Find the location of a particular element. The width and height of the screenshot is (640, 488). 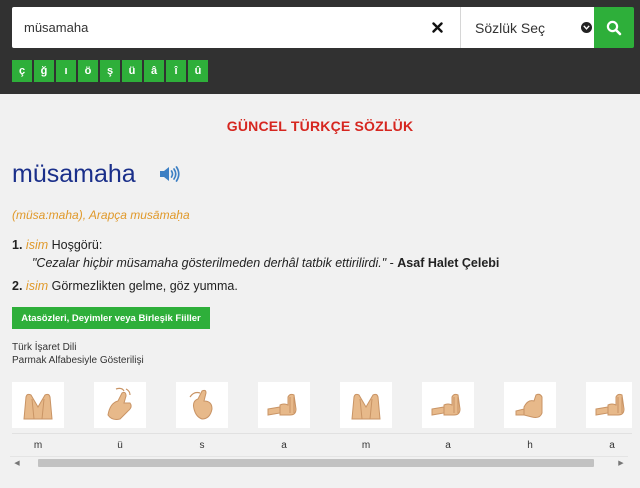

char-button-i-circumflex: î is located at coordinates (176, 71).